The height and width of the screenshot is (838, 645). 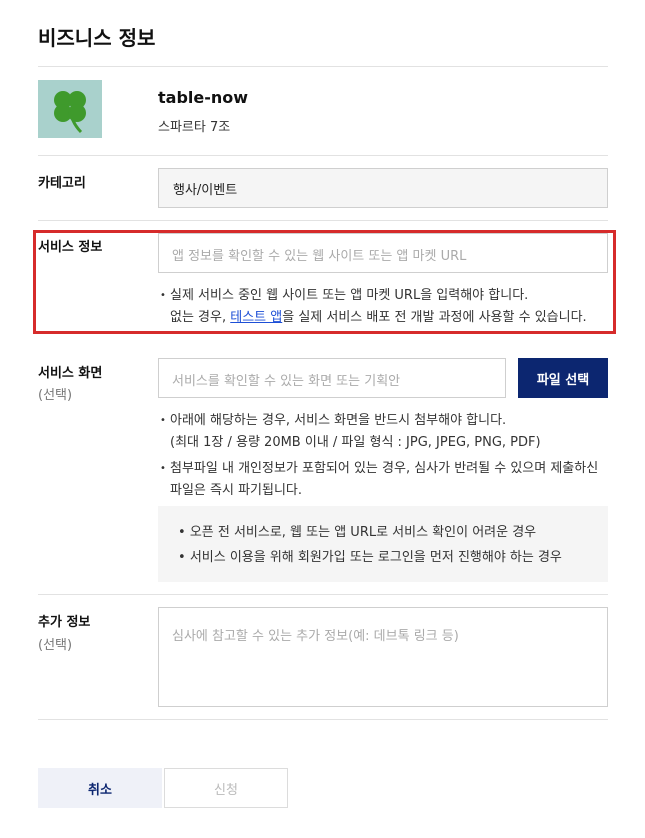 I want to click on case-text: 서비스 이용을 위해 회원가입 또는 로그인을 먼저 진행해야 하는 경우, so click(x=375, y=557).